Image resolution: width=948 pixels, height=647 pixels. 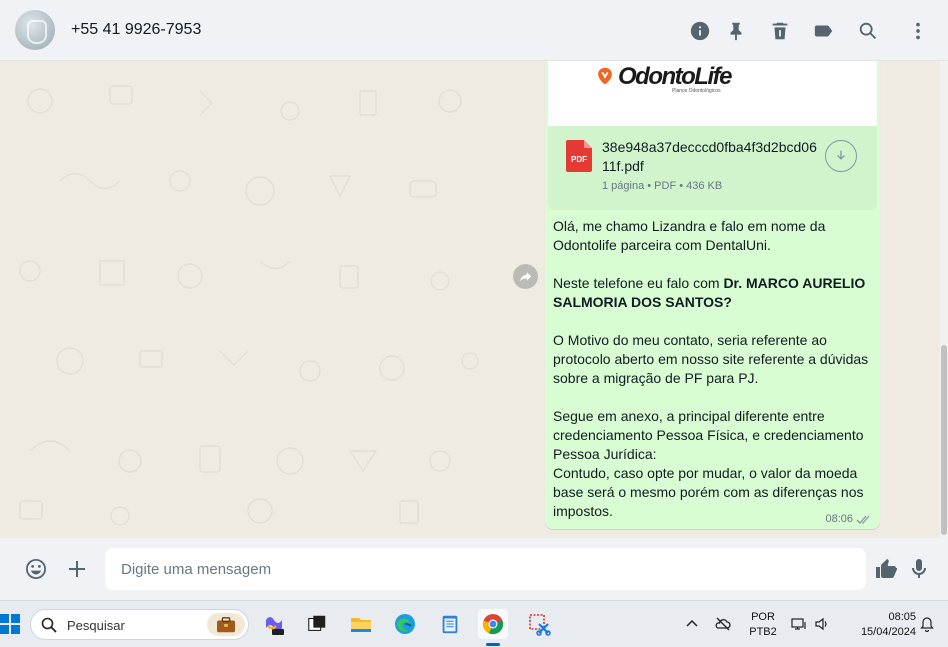 I want to click on message-timestamp: 08:06, so click(x=848, y=519).